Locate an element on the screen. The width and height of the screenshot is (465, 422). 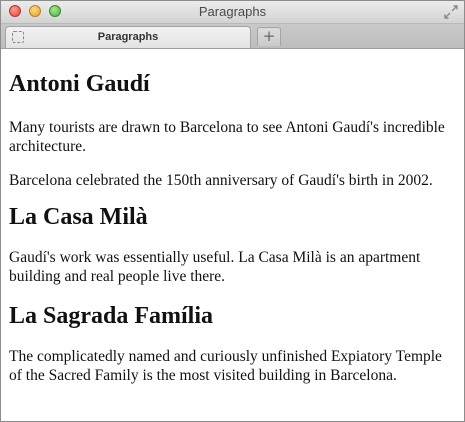
tab-paragraphs: Paragraphs is located at coordinates (128, 37).